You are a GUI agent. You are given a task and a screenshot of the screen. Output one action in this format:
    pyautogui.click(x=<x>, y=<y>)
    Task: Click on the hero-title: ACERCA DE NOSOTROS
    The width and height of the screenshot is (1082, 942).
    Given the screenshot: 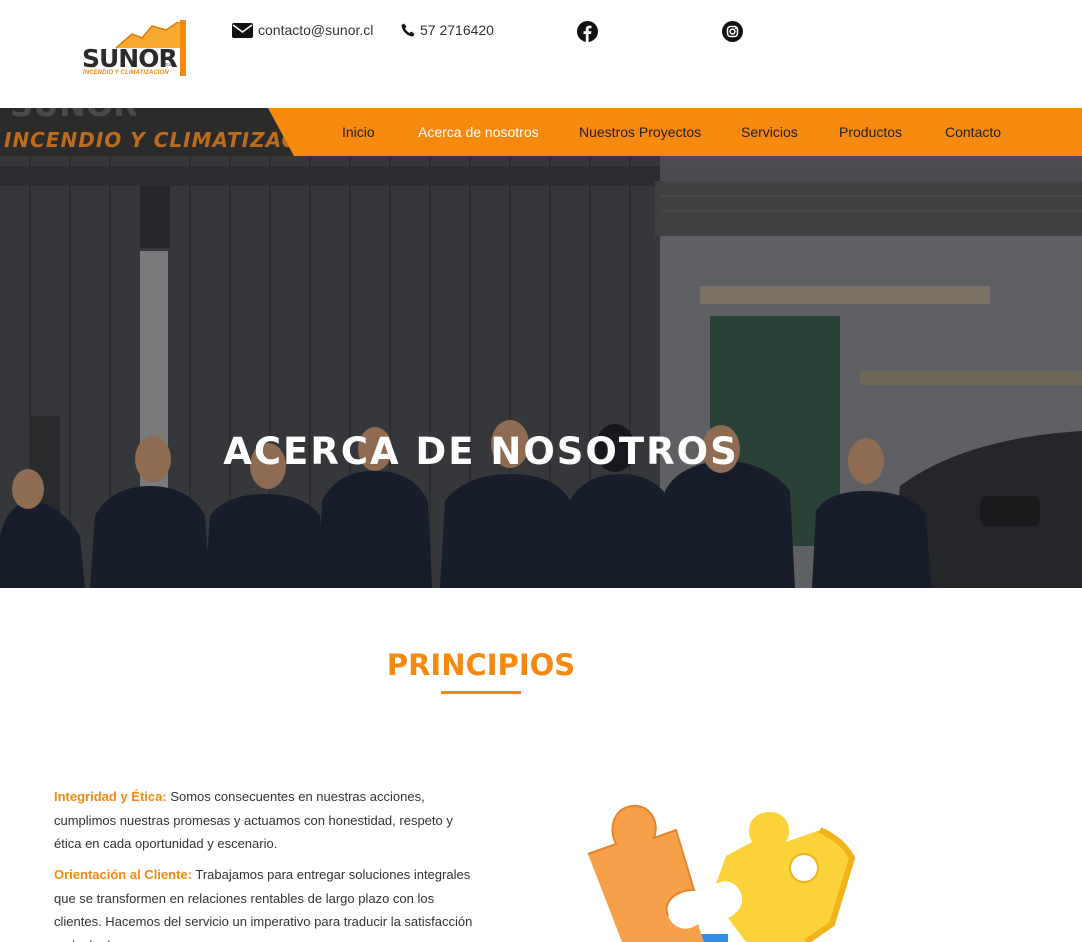 What is the action you would take?
    pyautogui.click(x=481, y=451)
    